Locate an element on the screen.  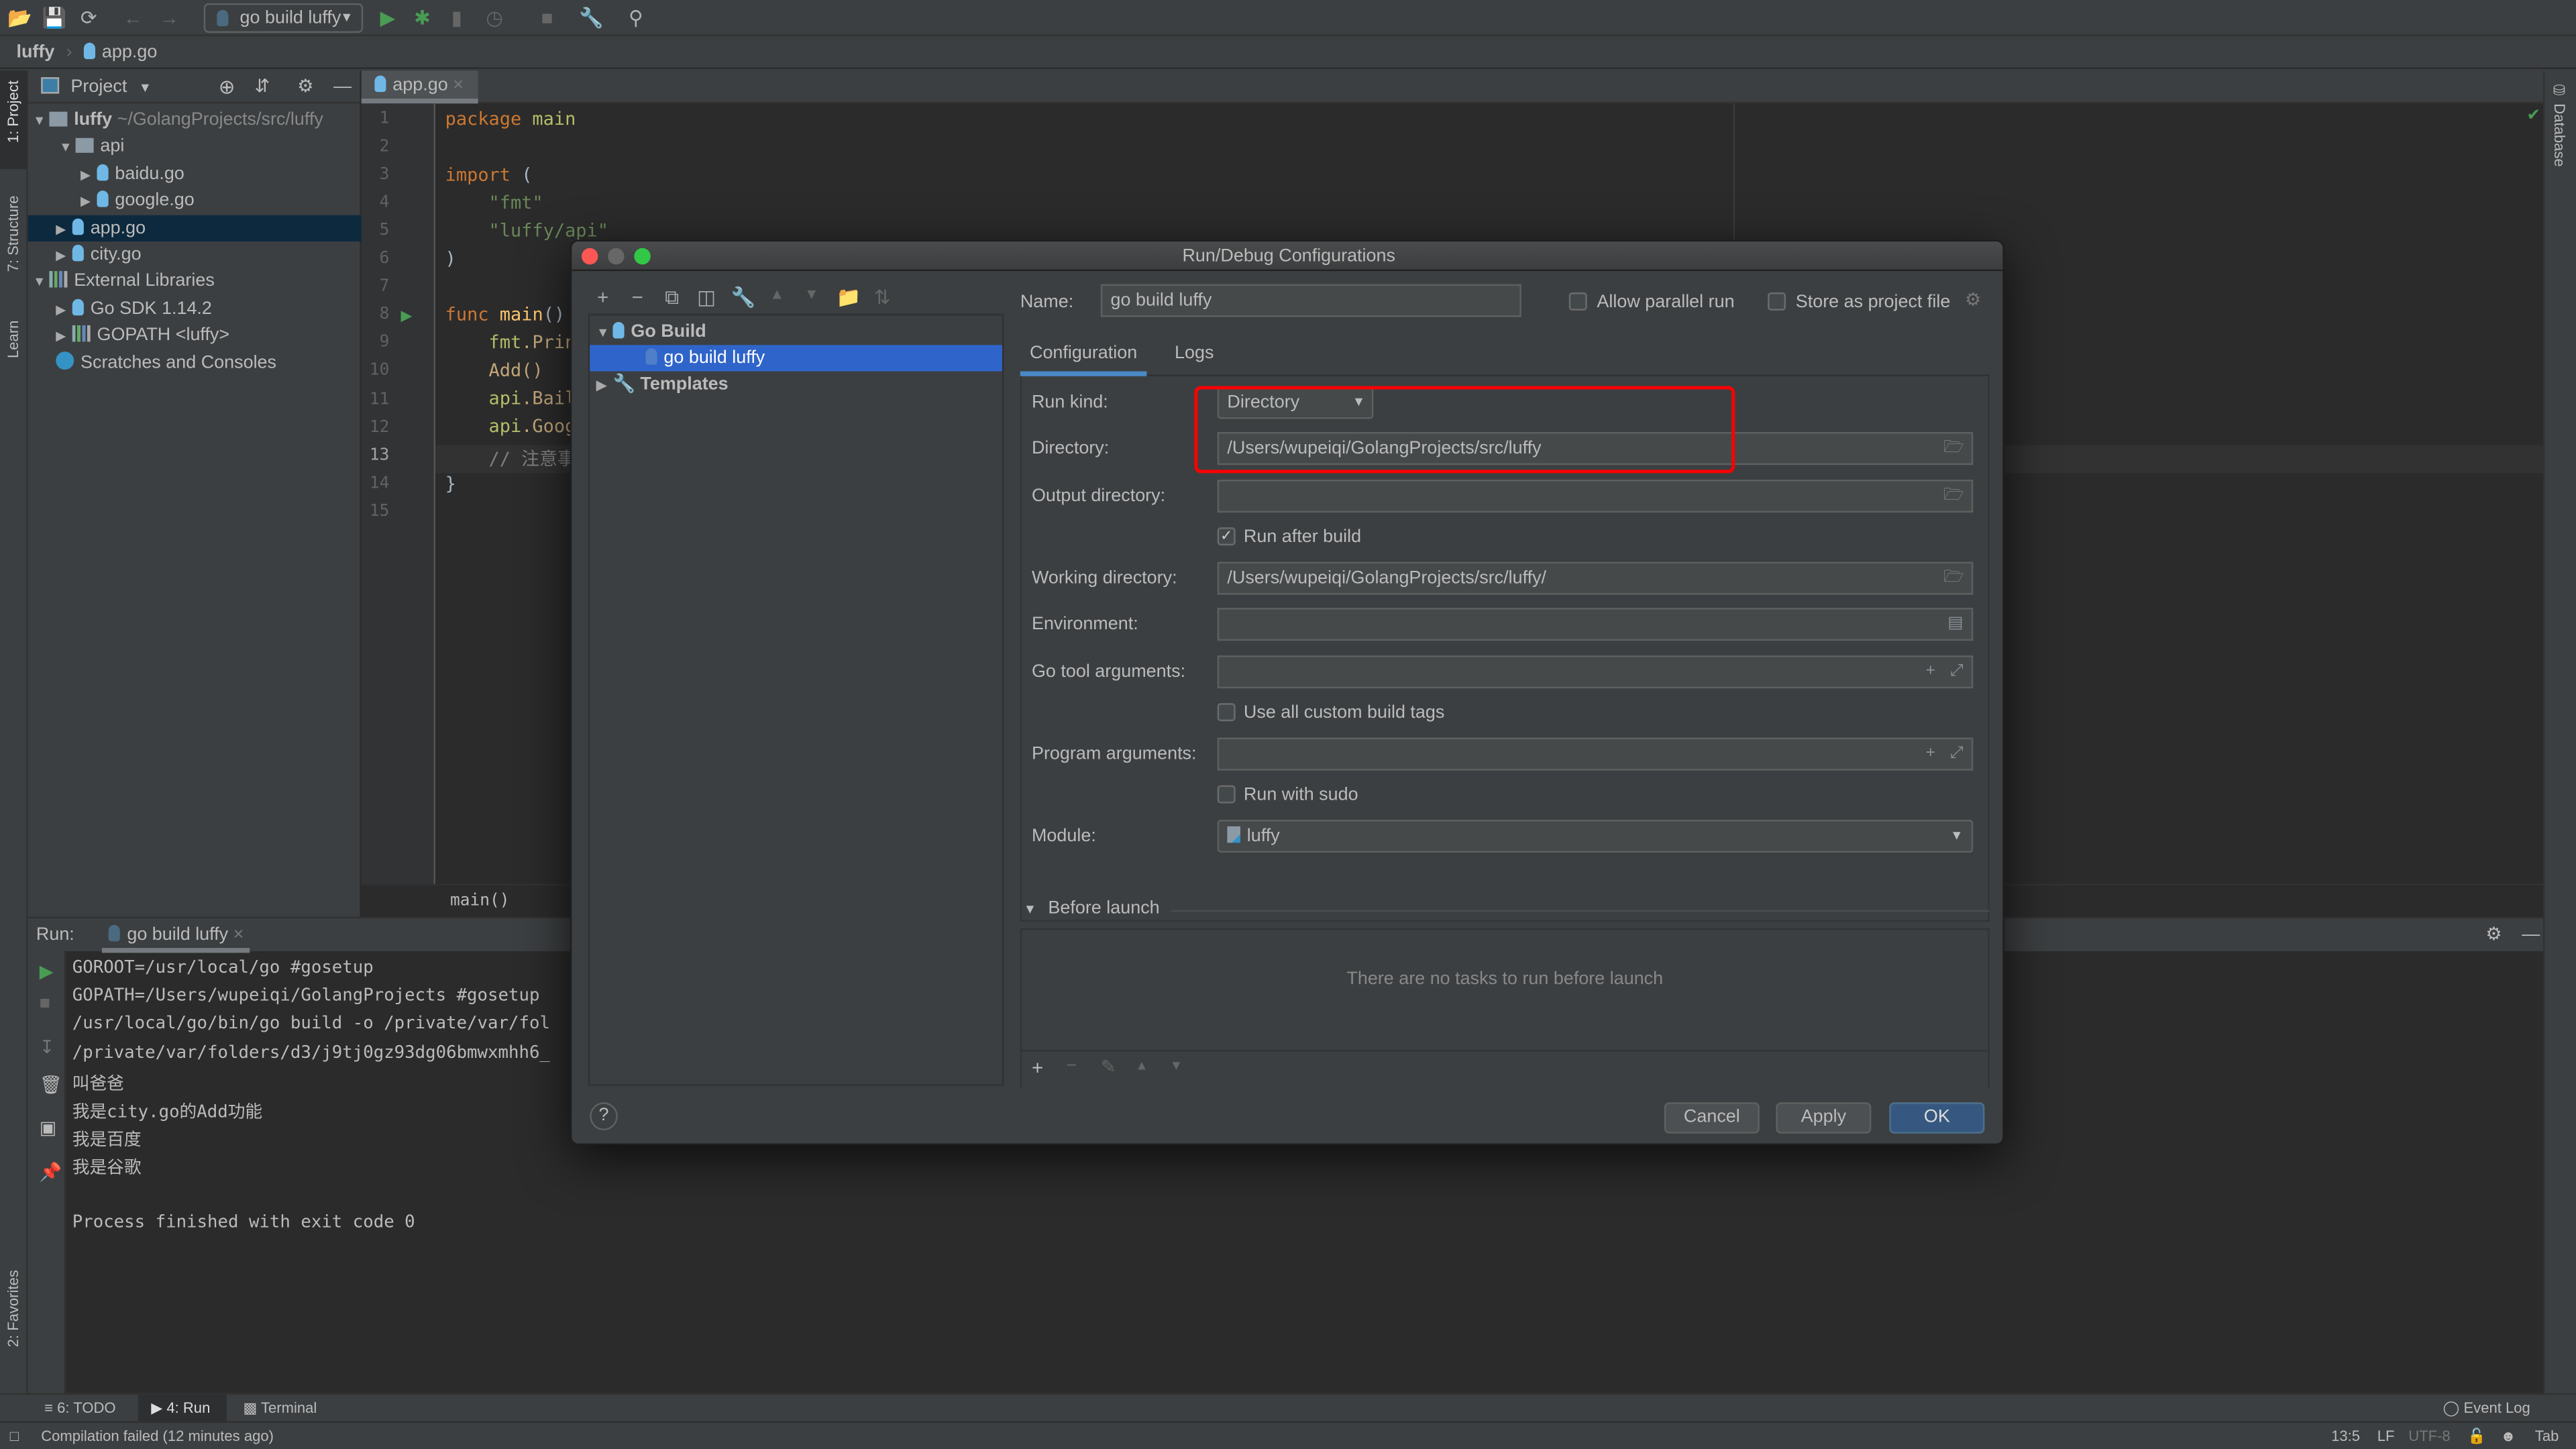
help-button: ? is located at coordinates (604, 1116).